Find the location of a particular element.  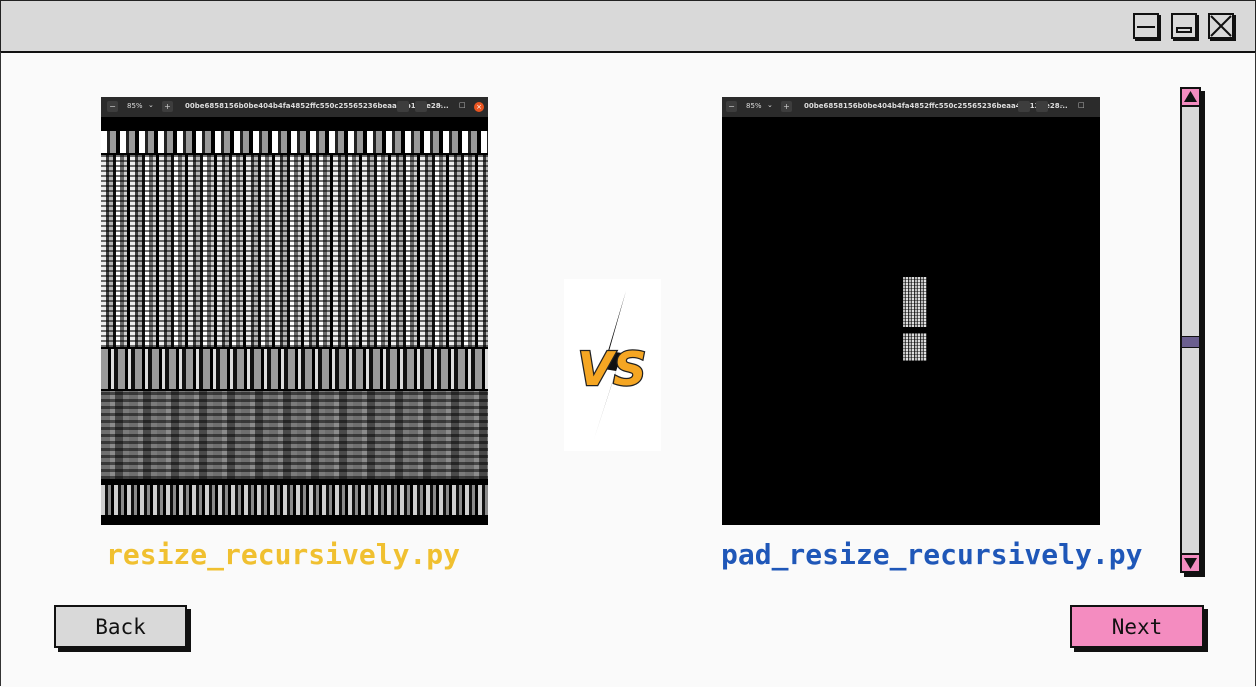

scrollbar-thumb is located at coordinates (1190, 342).